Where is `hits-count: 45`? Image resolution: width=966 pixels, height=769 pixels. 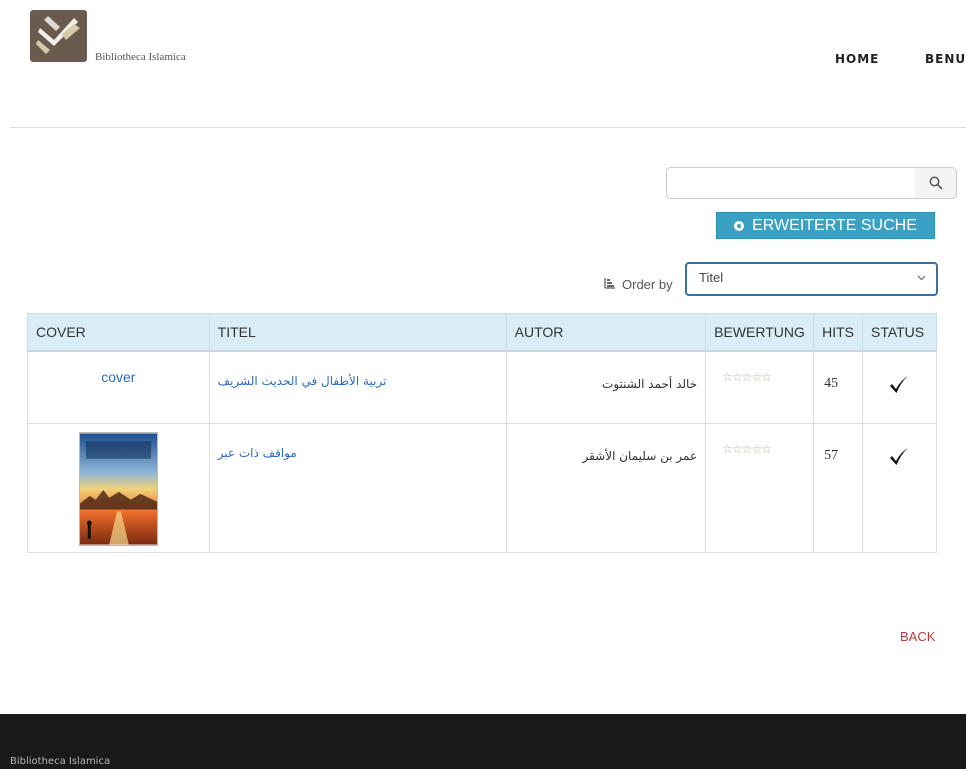
hits-count: 45 is located at coordinates (831, 383).